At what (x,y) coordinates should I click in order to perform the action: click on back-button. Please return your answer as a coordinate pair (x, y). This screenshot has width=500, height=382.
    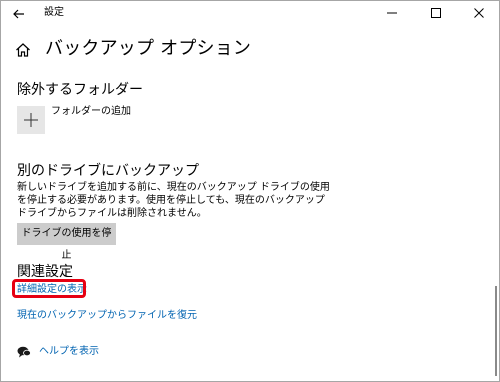
    Looking at the image, I should click on (19, 14).